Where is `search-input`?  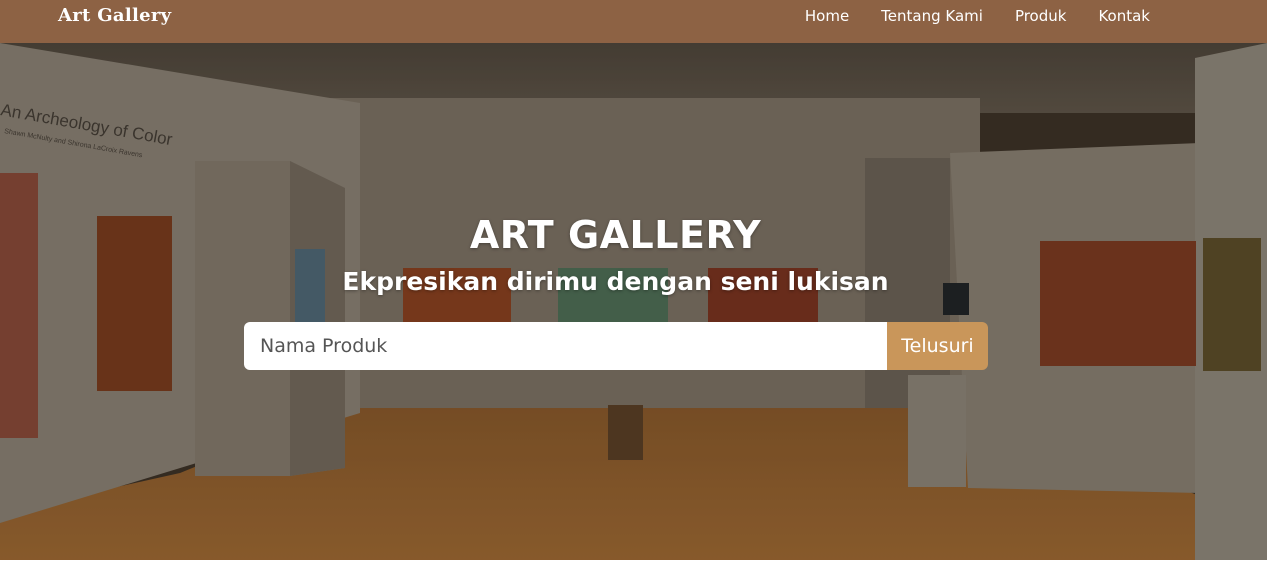
search-input is located at coordinates (565, 346).